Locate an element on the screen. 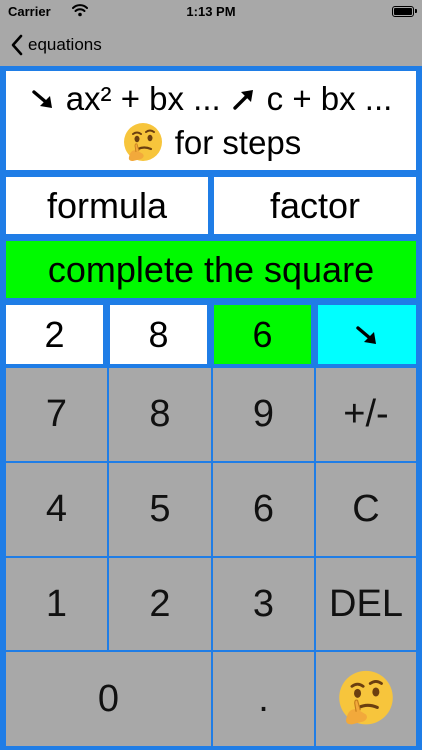 The image size is (422, 750). instructions-panel: ax² + bx ... c + bx ... for steps is located at coordinates (211, 120).